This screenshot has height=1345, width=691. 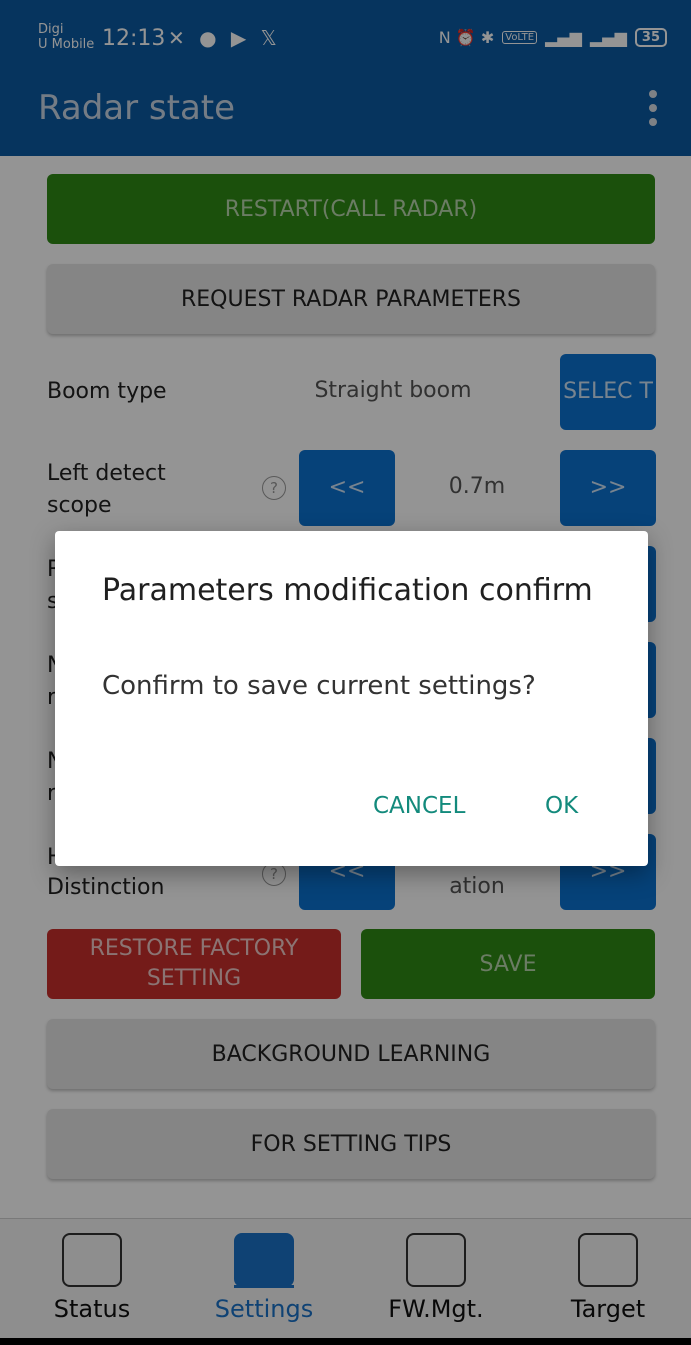 I want to click on dialog-title: Parameters modification confirm, so click(x=347, y=590).